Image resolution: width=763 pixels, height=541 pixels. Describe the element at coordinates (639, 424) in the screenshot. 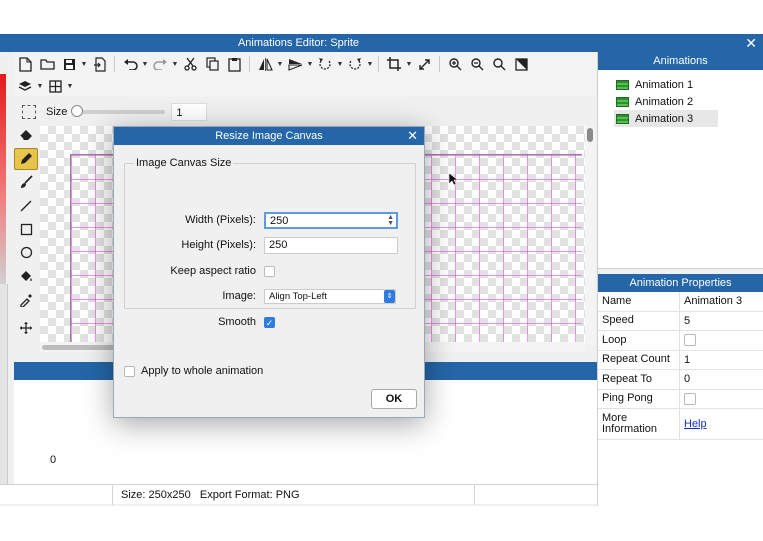

I see `property-label: More Information` at that location.